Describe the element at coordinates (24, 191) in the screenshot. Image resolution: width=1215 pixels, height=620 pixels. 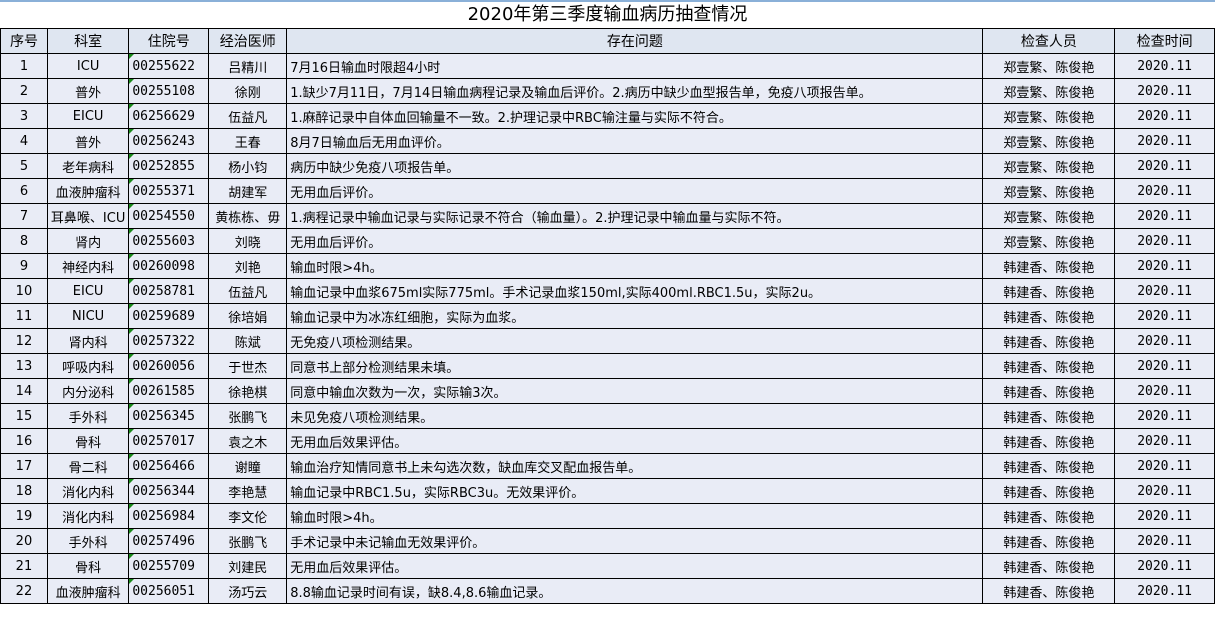
I see `cell-index: 6` at that location.